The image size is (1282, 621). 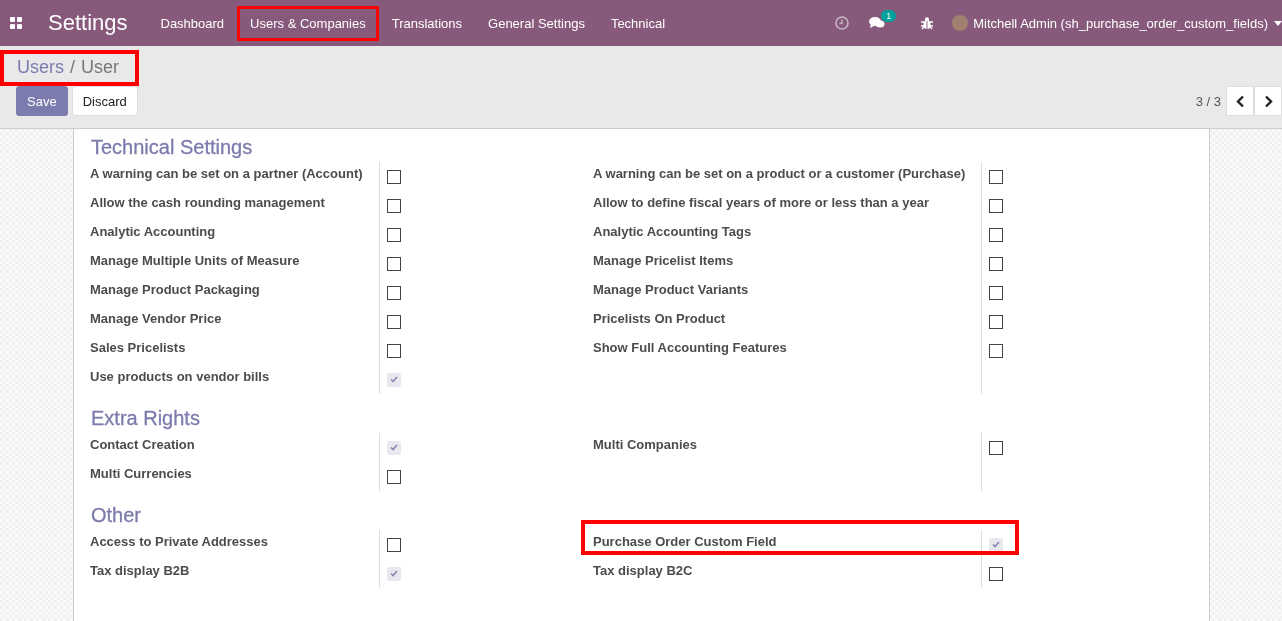 What do you see at coordinates (175, 289) in the screenshot?
I see `field-label: Manage Product Packaging` at bounding box center [175, 289].